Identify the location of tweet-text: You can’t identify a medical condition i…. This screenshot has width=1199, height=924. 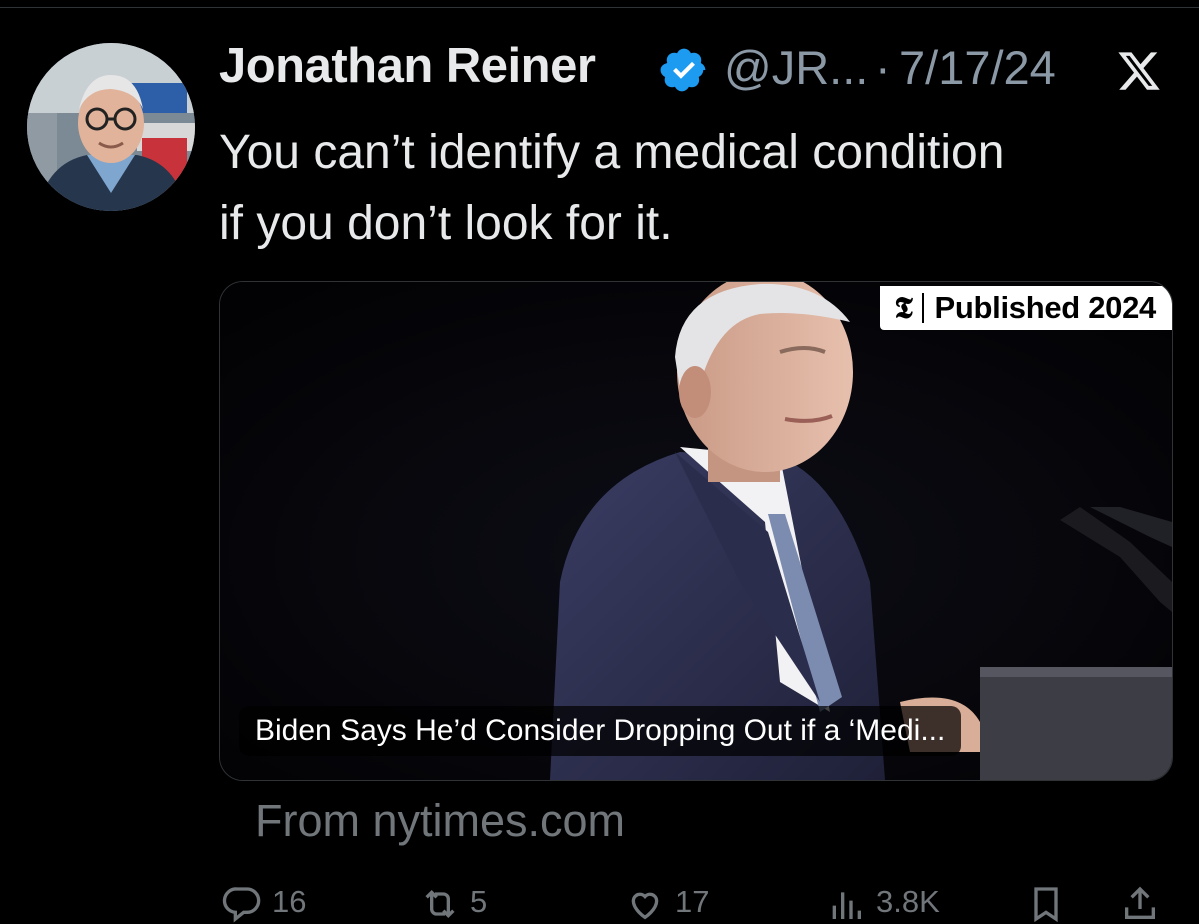
(612, 188).